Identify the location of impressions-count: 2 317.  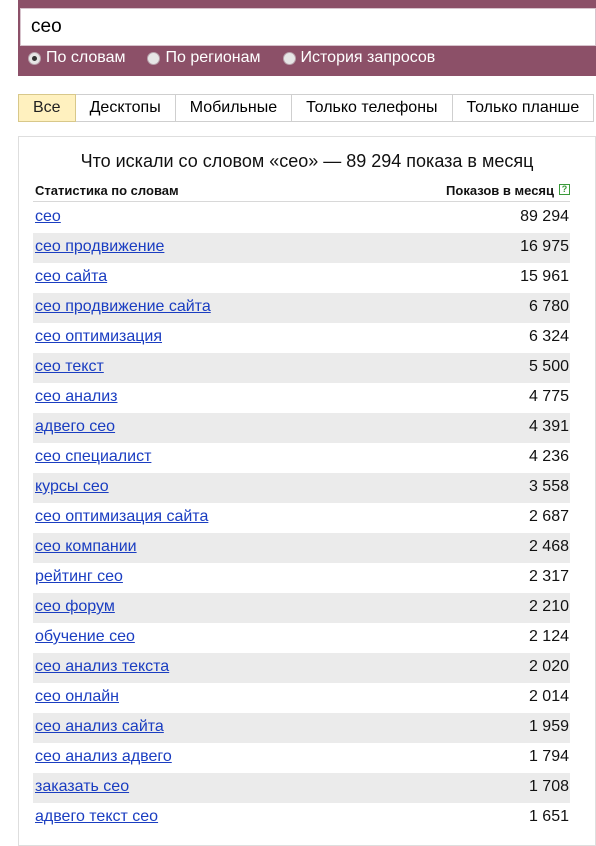
(548, 576).